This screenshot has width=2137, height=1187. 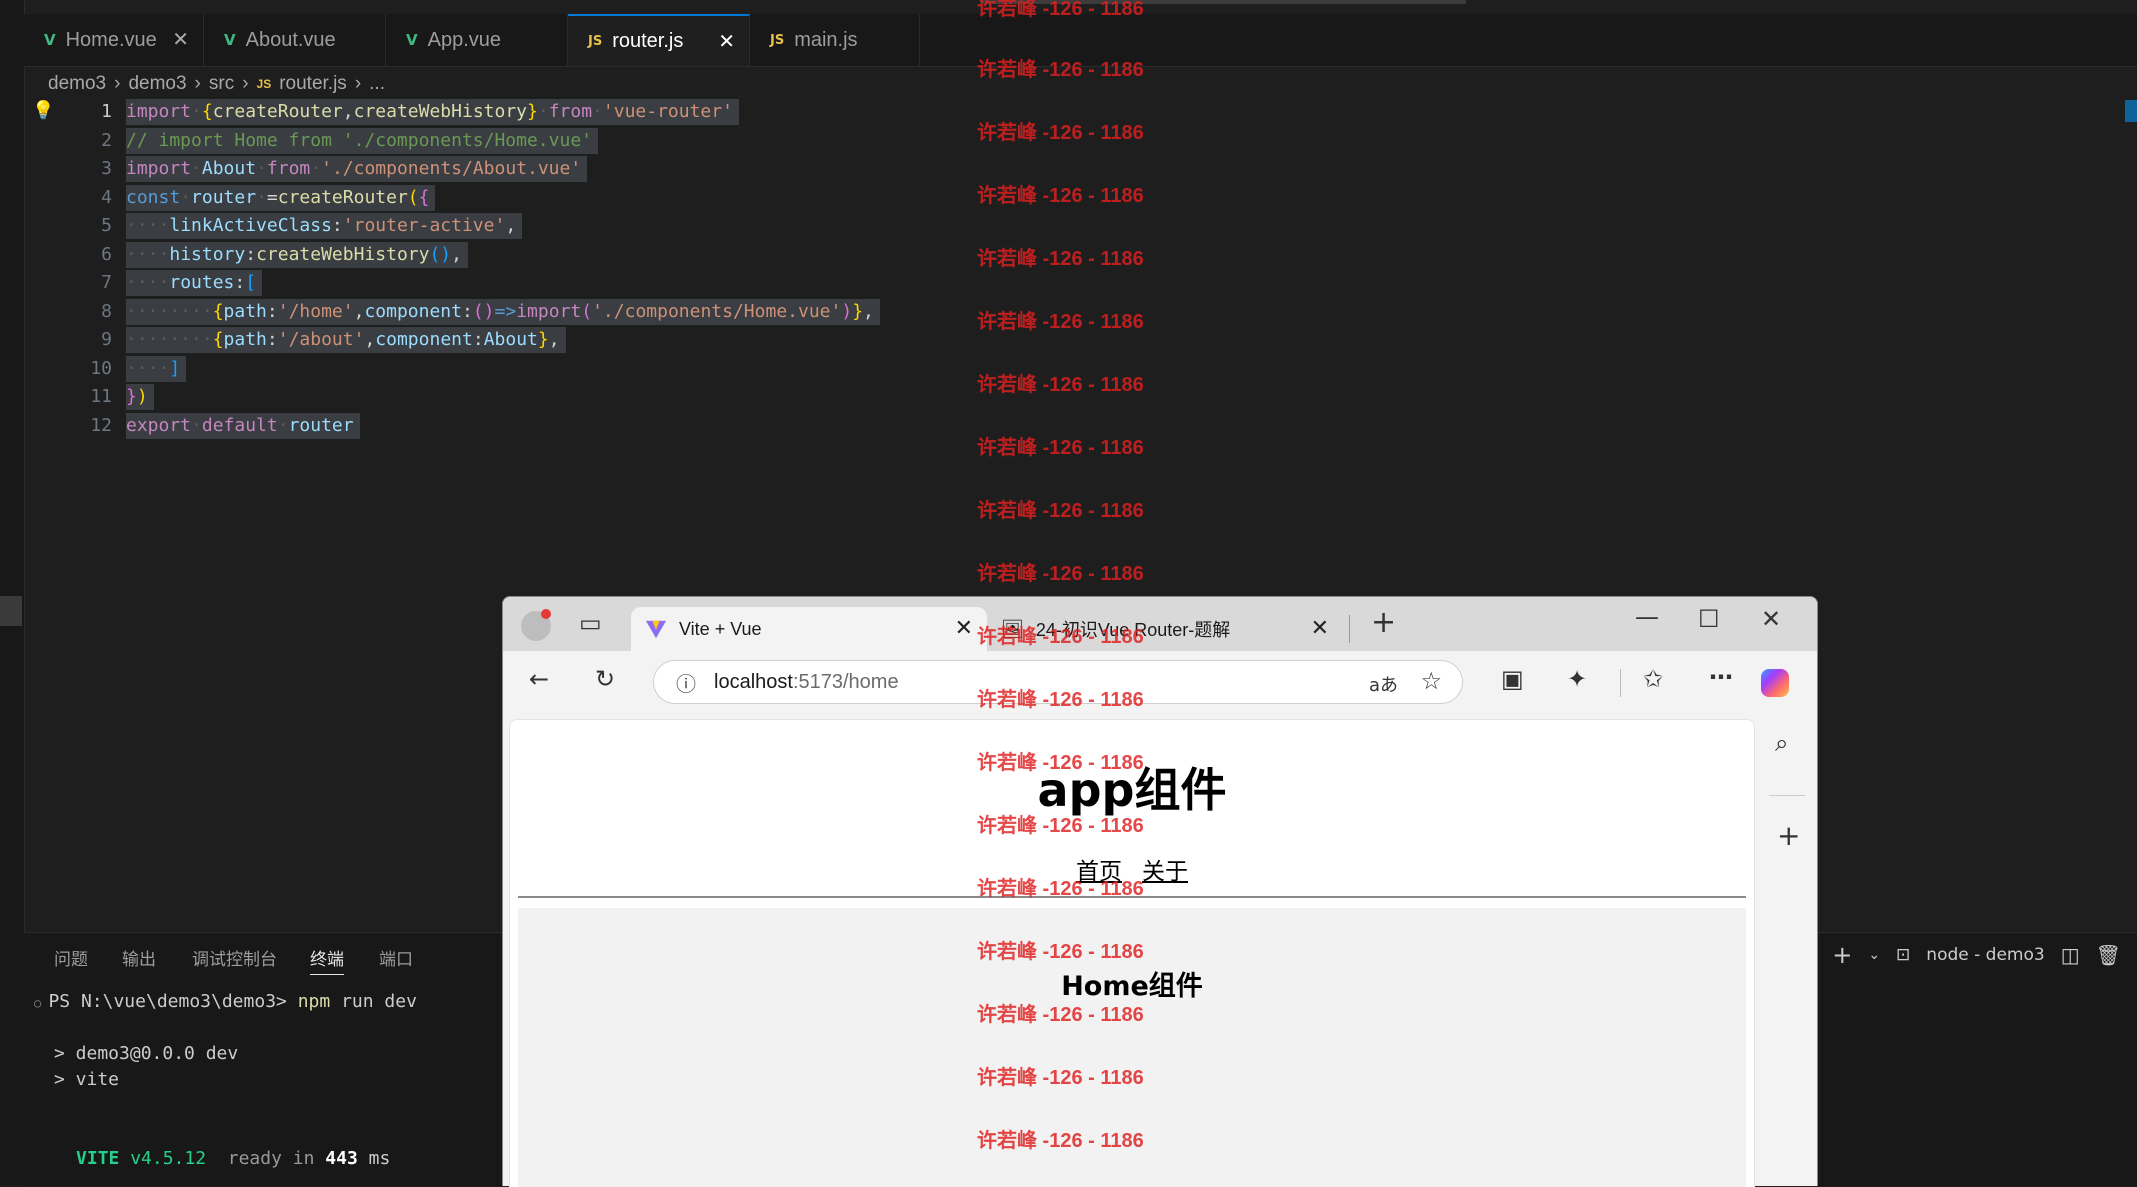 What do you see at coordinates (1577, 679) in the screenshot?
I see `puzzle-extensions-icon: ✦` at bounding box center [1577, 679].